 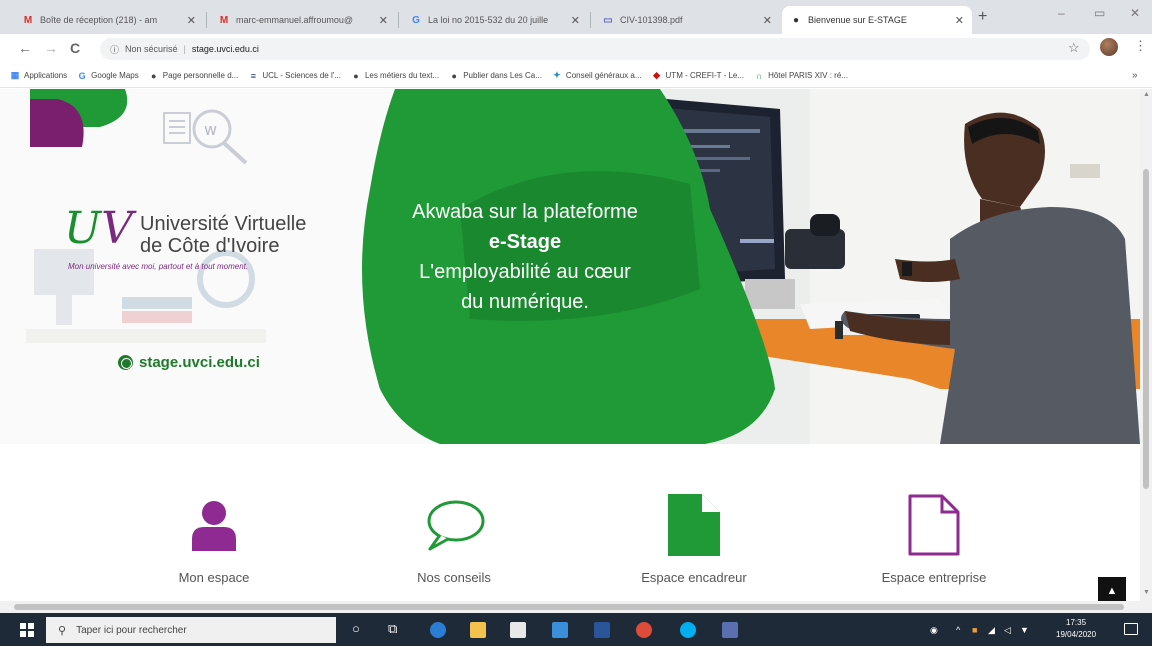 I want to click on tile-mon-espace: Mon espace, so click(x=214, y=539).